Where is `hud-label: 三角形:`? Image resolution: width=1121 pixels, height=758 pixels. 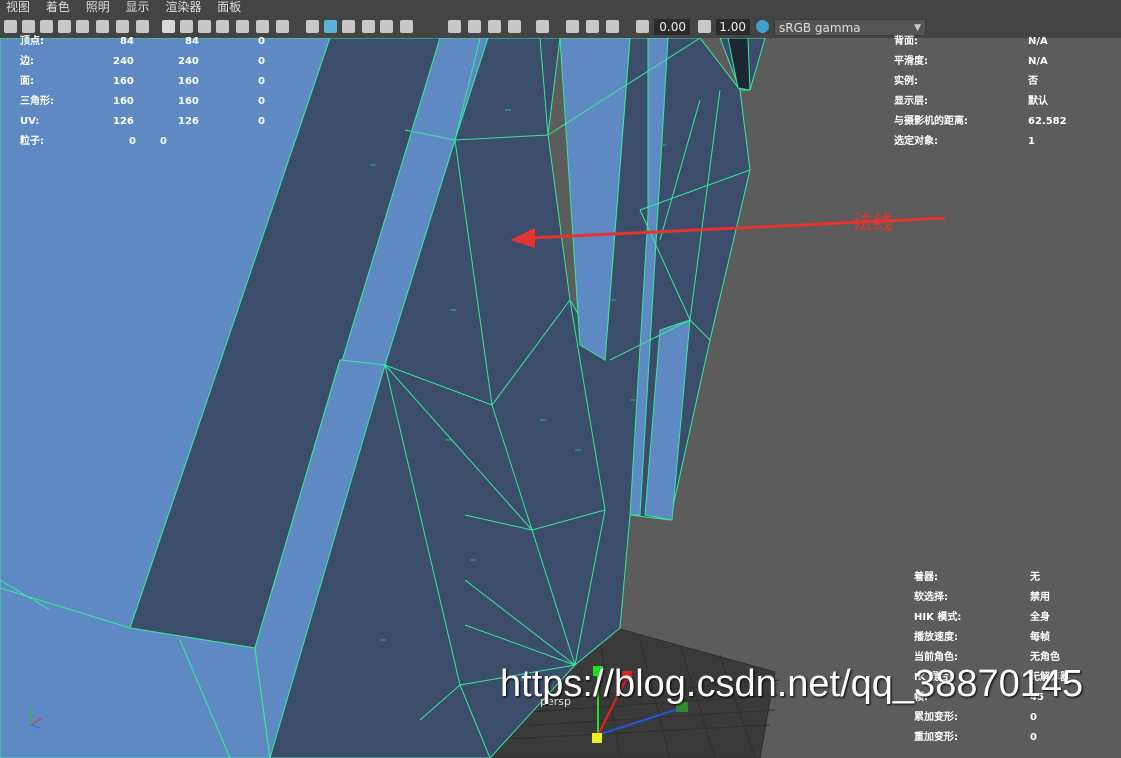 hud-label: 三角形: is located at coordinates (37, 101).